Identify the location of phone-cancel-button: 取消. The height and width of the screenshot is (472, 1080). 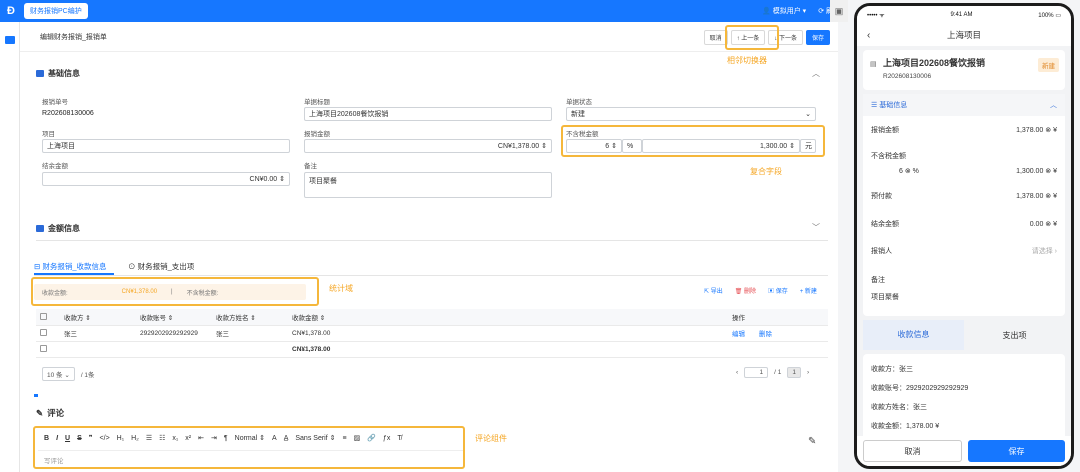
(912, 451).